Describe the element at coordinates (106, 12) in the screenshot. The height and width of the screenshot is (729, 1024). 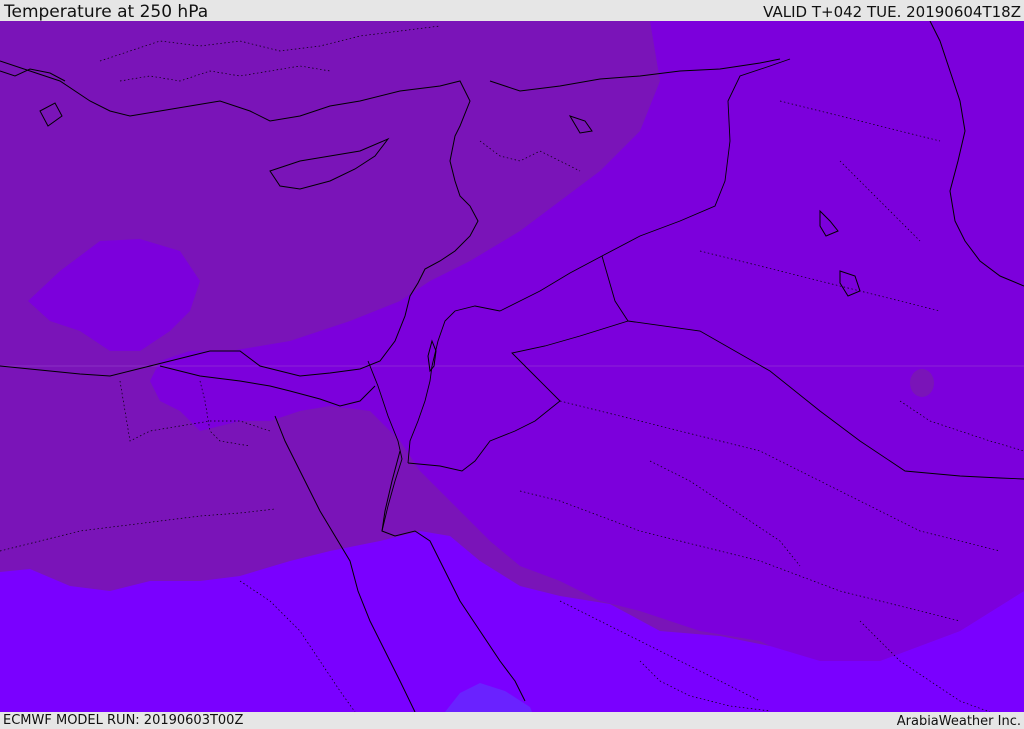
I see `map-title: Temperature at 250 hPa` at that location.